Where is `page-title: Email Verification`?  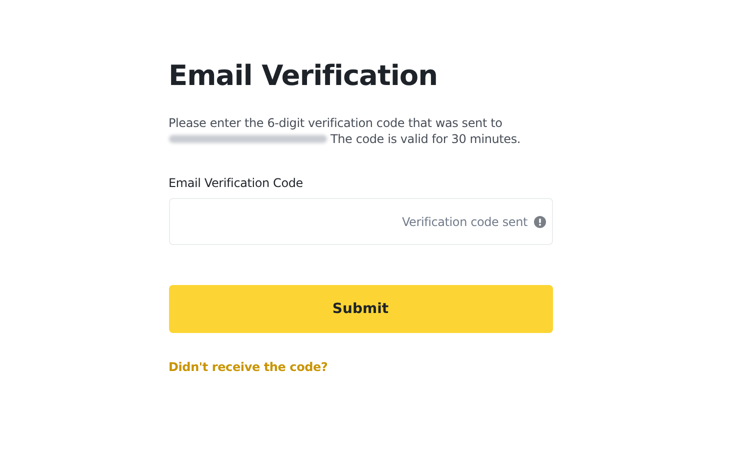
page-title: Email Verification is located at coordinates (303, 76).